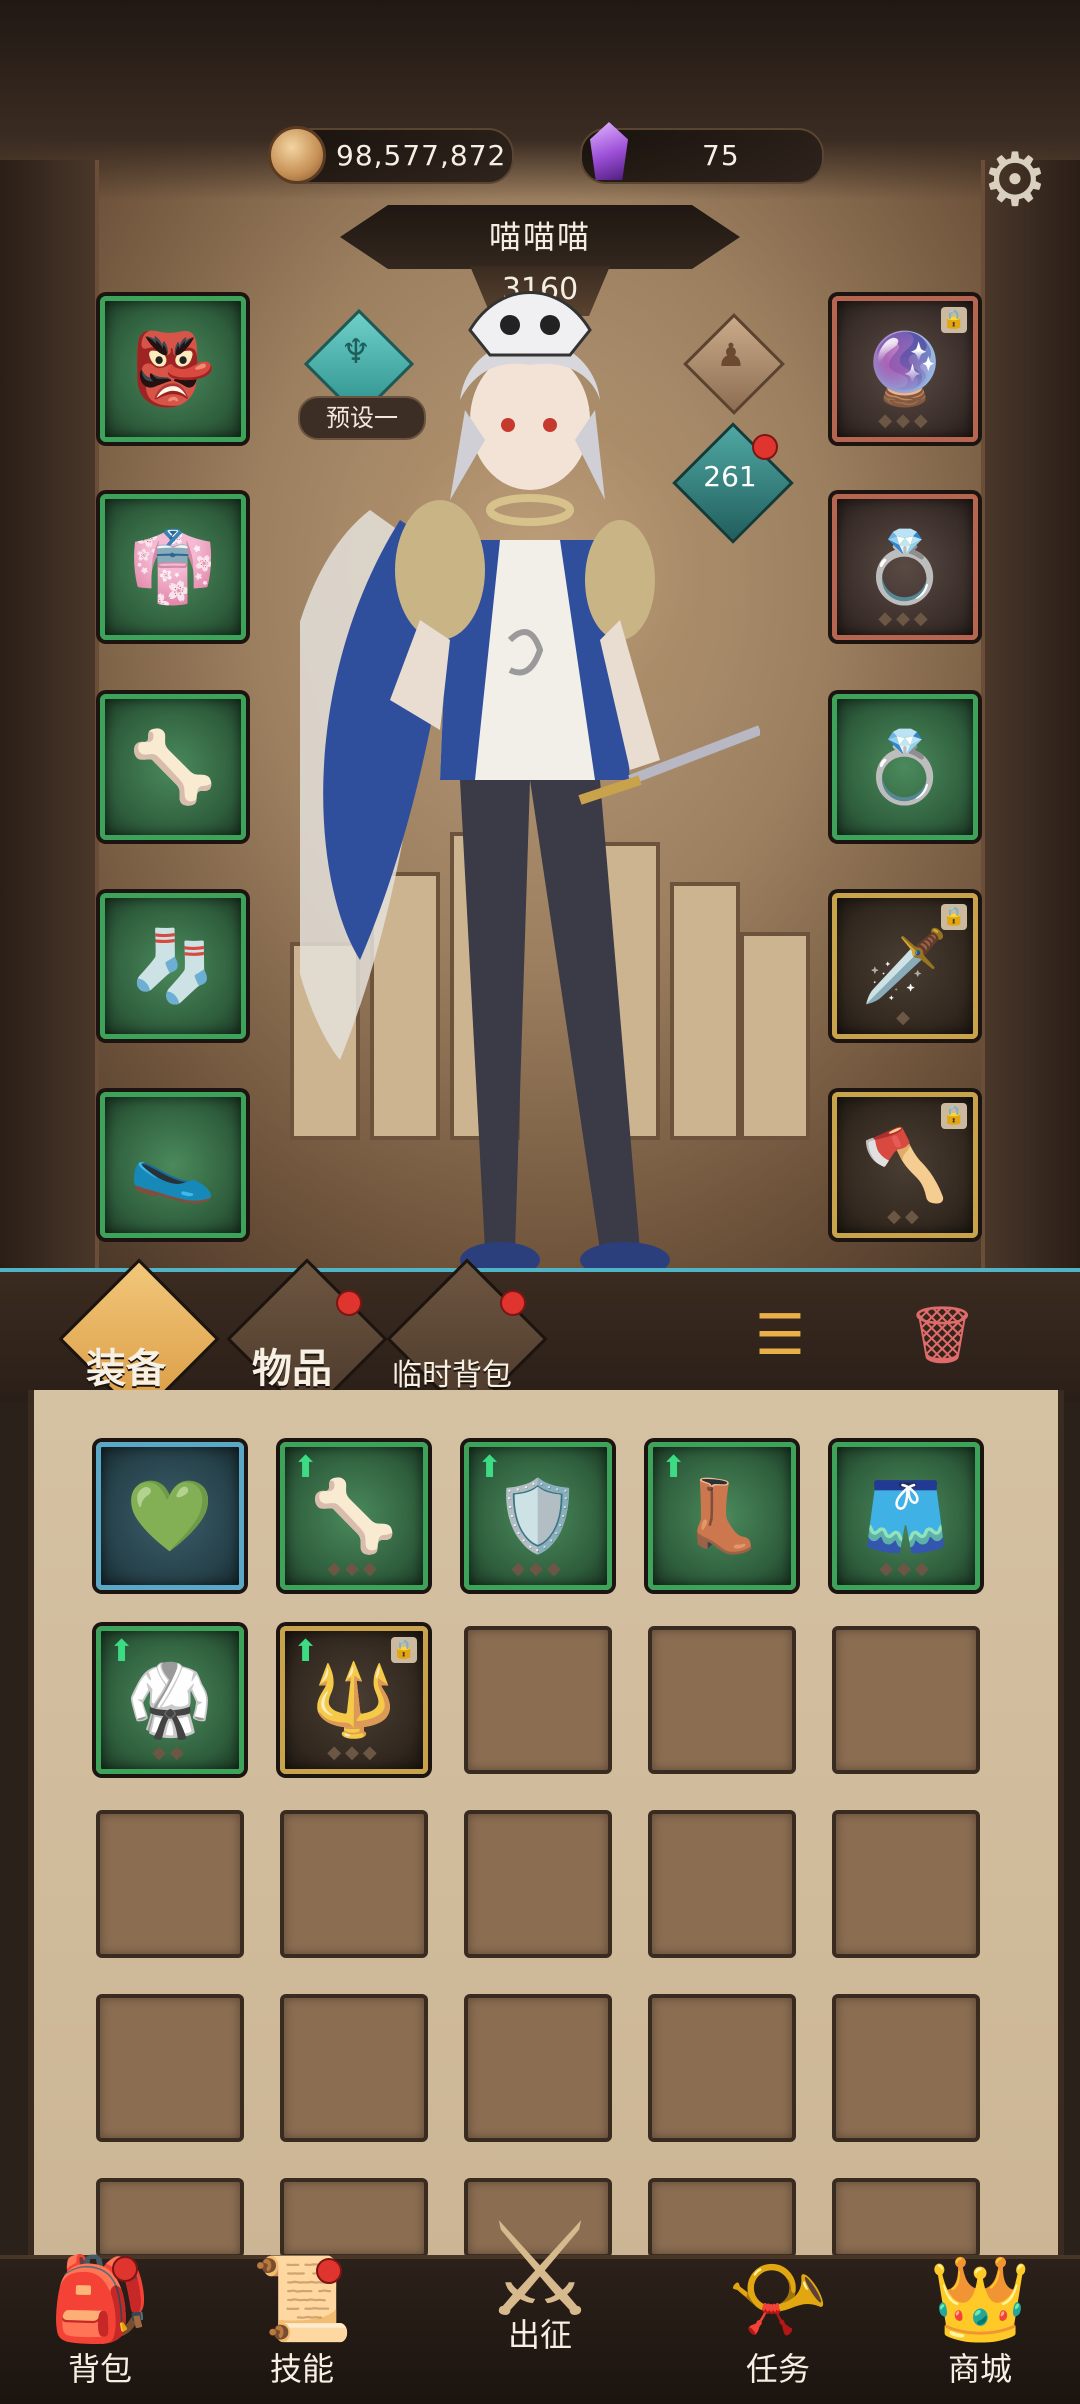 This screenshot has width=1080, height=2404. What do you see at coordinates (777, 2369) in the screenshot?
I see `nav-quests-label: 任务` at bounding box center [777, 2369].